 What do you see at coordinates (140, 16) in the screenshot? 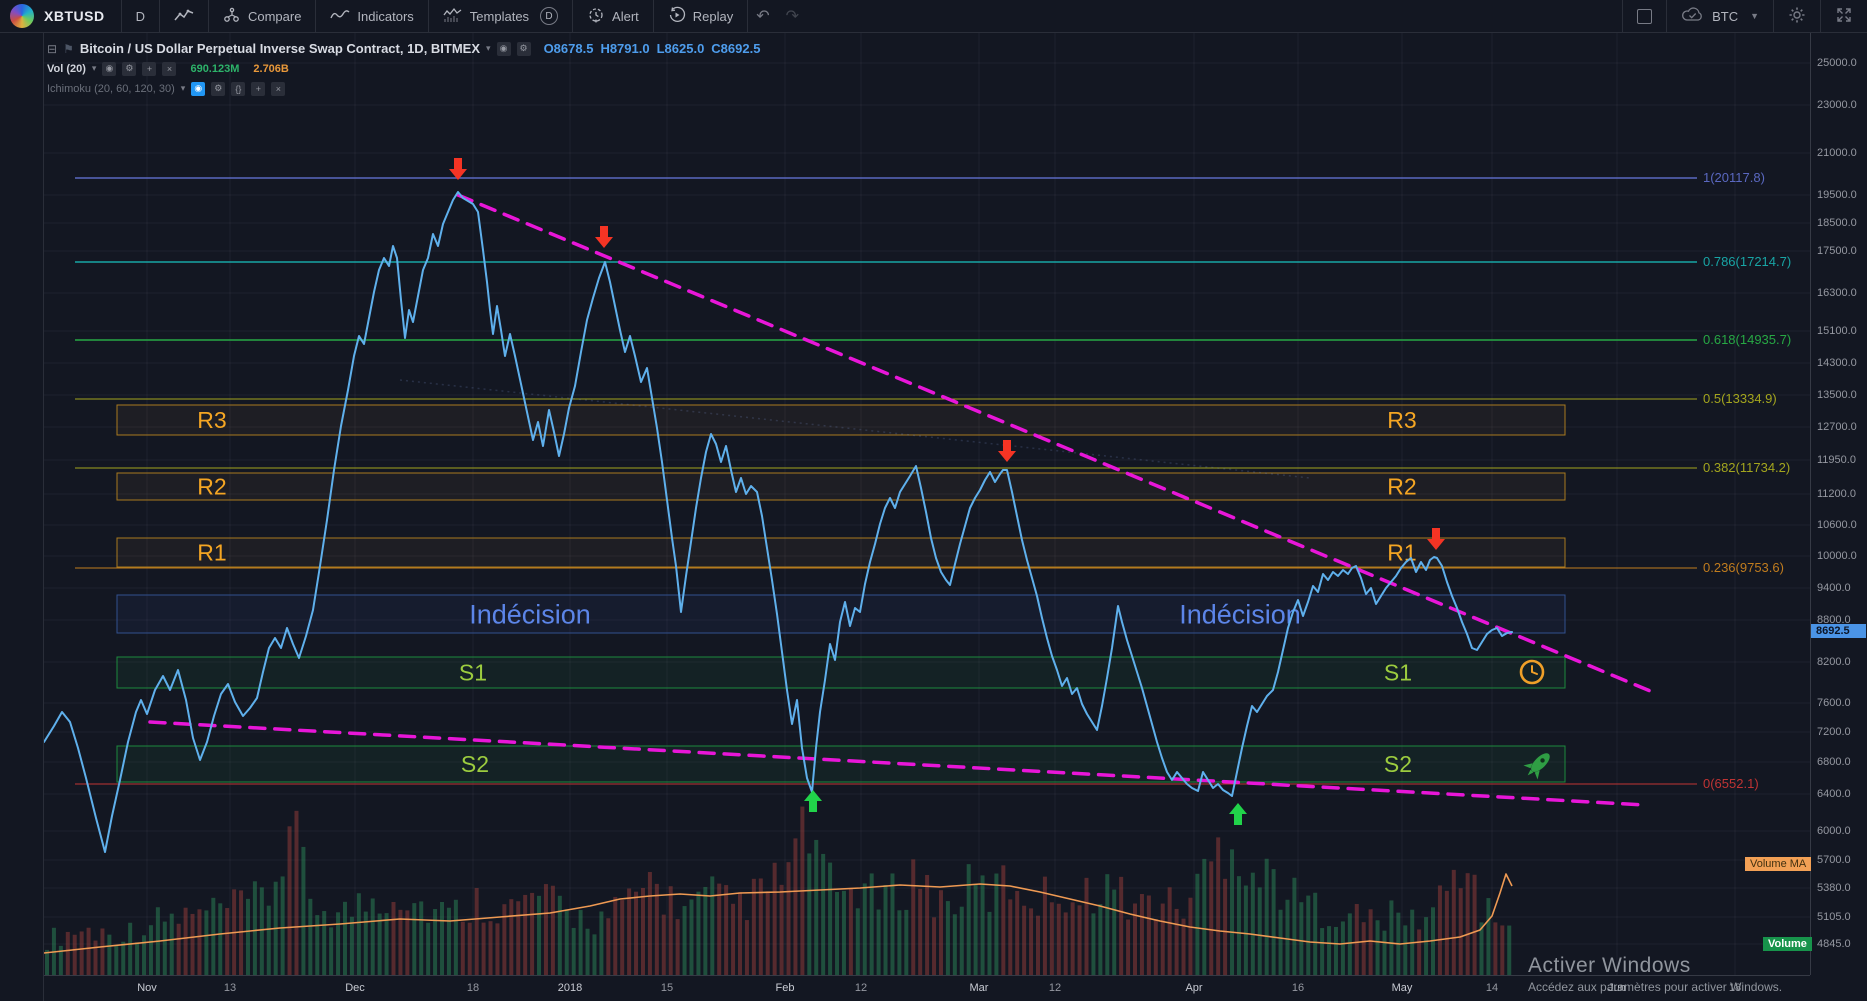
I see `interval-button: D` at bounding box center [140, 16].